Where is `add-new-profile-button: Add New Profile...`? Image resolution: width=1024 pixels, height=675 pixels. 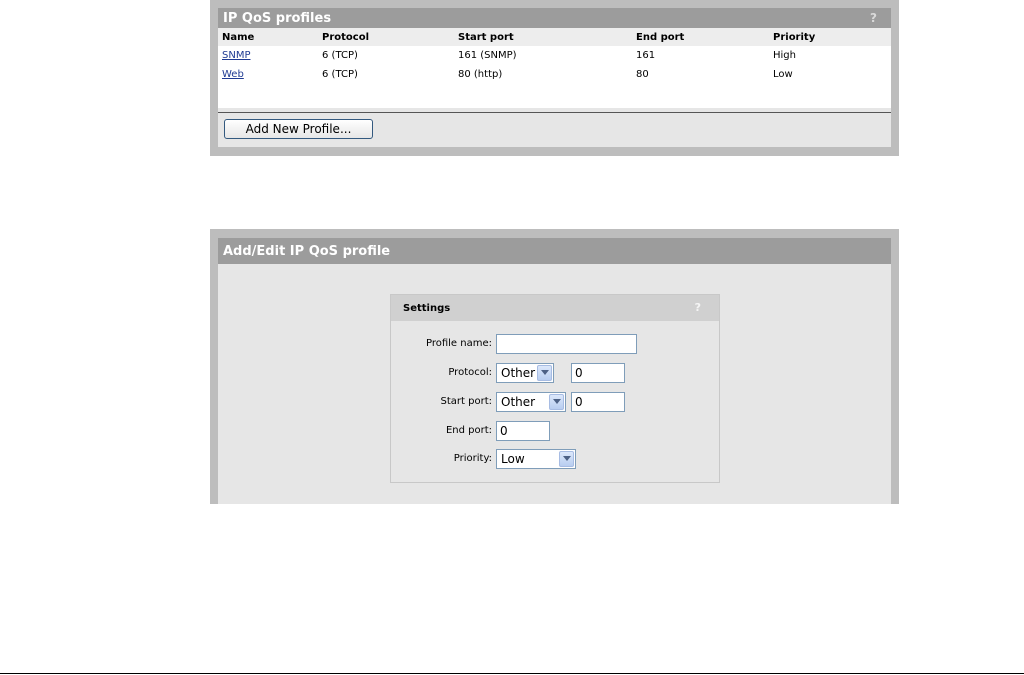
add-new-profile-button: Add New Profile... is located at coordinates (298, 129).